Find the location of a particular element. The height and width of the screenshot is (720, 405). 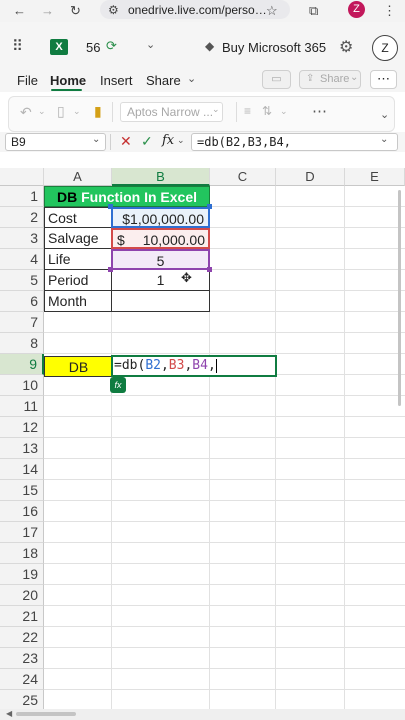

row-header: 8 is located at coordinates (22, 343).